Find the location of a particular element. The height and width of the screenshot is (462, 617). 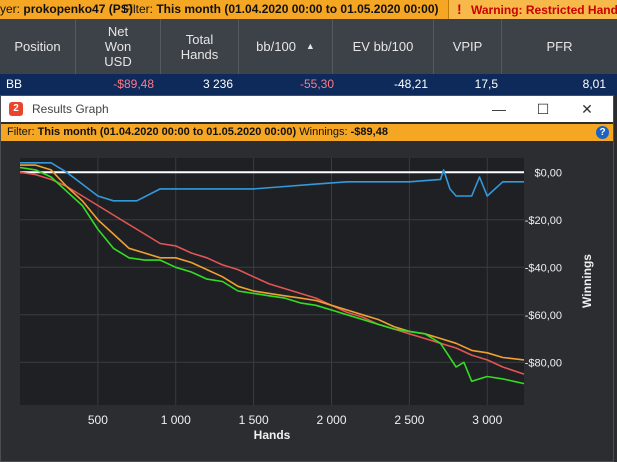

top-filter-label: Filter: is located at coordinates (138, 9).